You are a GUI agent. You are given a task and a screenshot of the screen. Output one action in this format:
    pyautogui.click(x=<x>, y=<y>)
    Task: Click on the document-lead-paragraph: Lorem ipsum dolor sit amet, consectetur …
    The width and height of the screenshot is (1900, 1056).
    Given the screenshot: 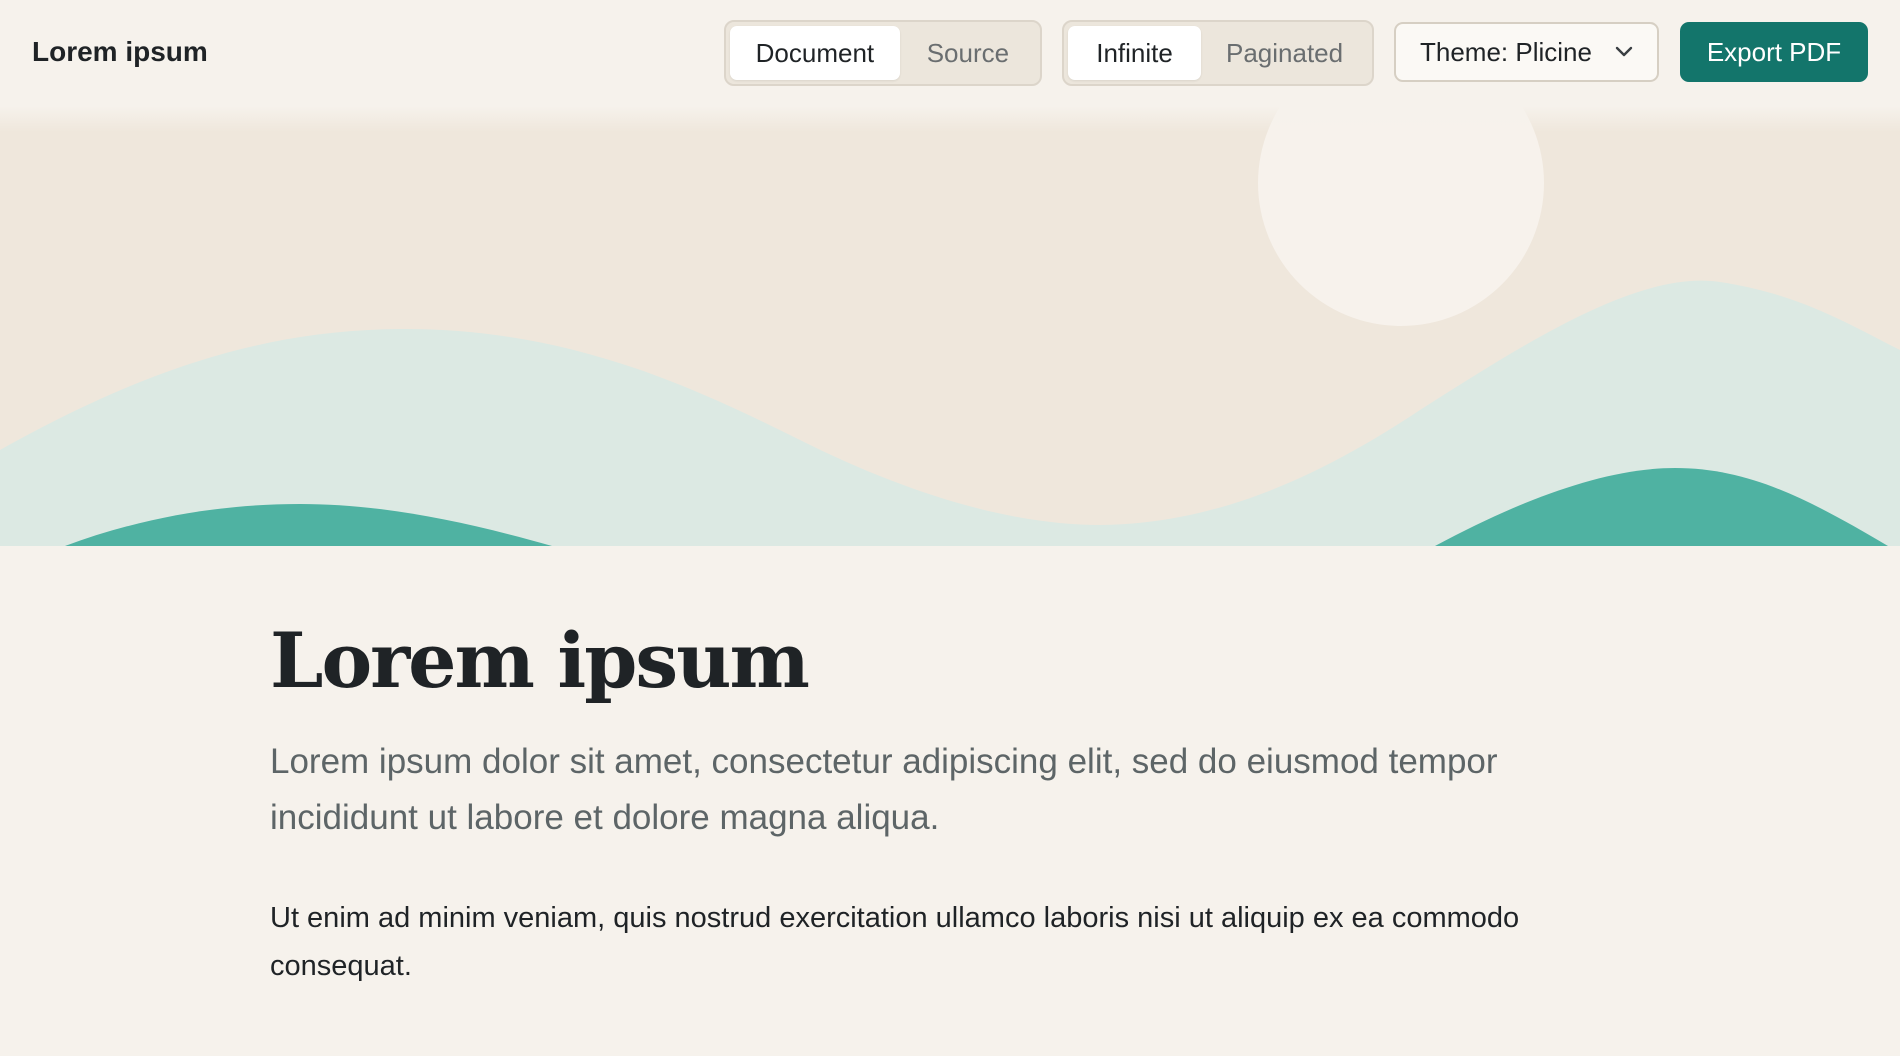 What is the action you would take?
    pyautogui.click(x=884, y=789)
    